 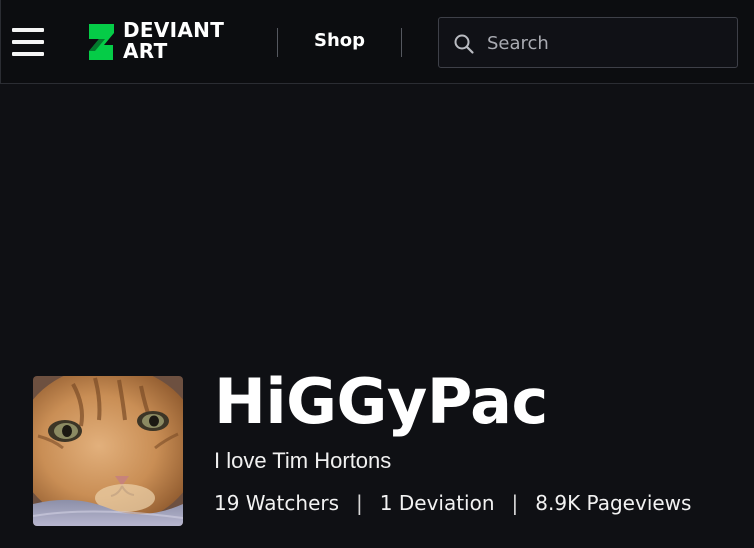 I want to click on deviantart-logo-icon, so click(x=101, y=42).